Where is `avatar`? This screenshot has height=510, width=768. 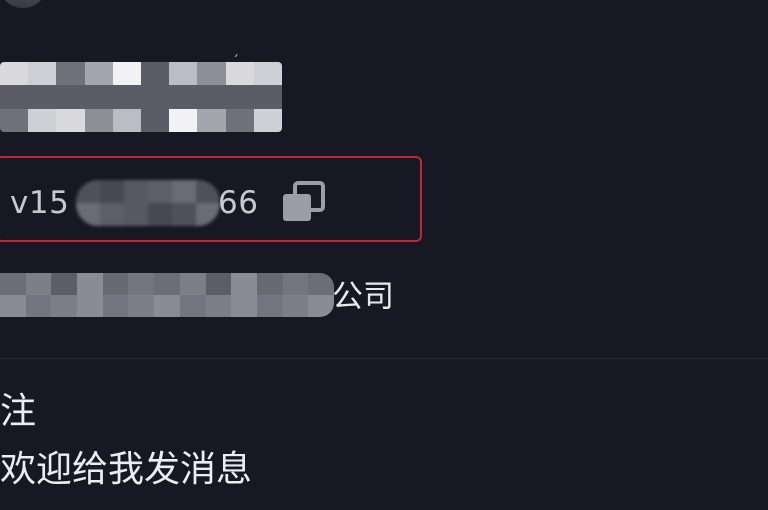
avatar is located at coordinates (23, 4).